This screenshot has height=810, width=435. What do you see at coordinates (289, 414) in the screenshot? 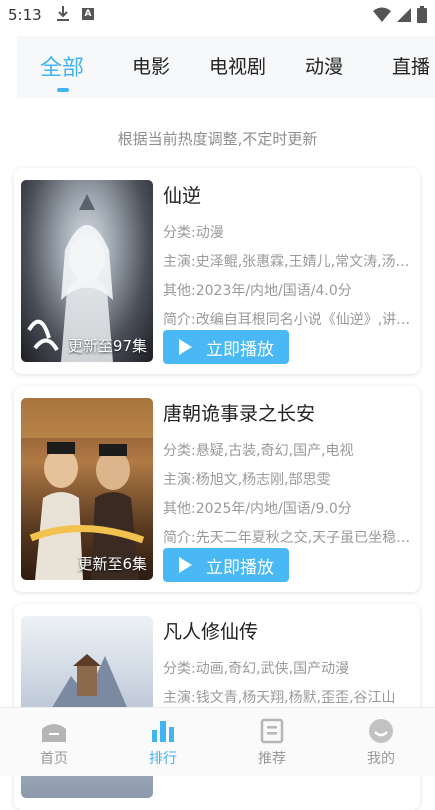
I see `card-title: 唐朝诡事录之长安` at bounding box center [289, 414].